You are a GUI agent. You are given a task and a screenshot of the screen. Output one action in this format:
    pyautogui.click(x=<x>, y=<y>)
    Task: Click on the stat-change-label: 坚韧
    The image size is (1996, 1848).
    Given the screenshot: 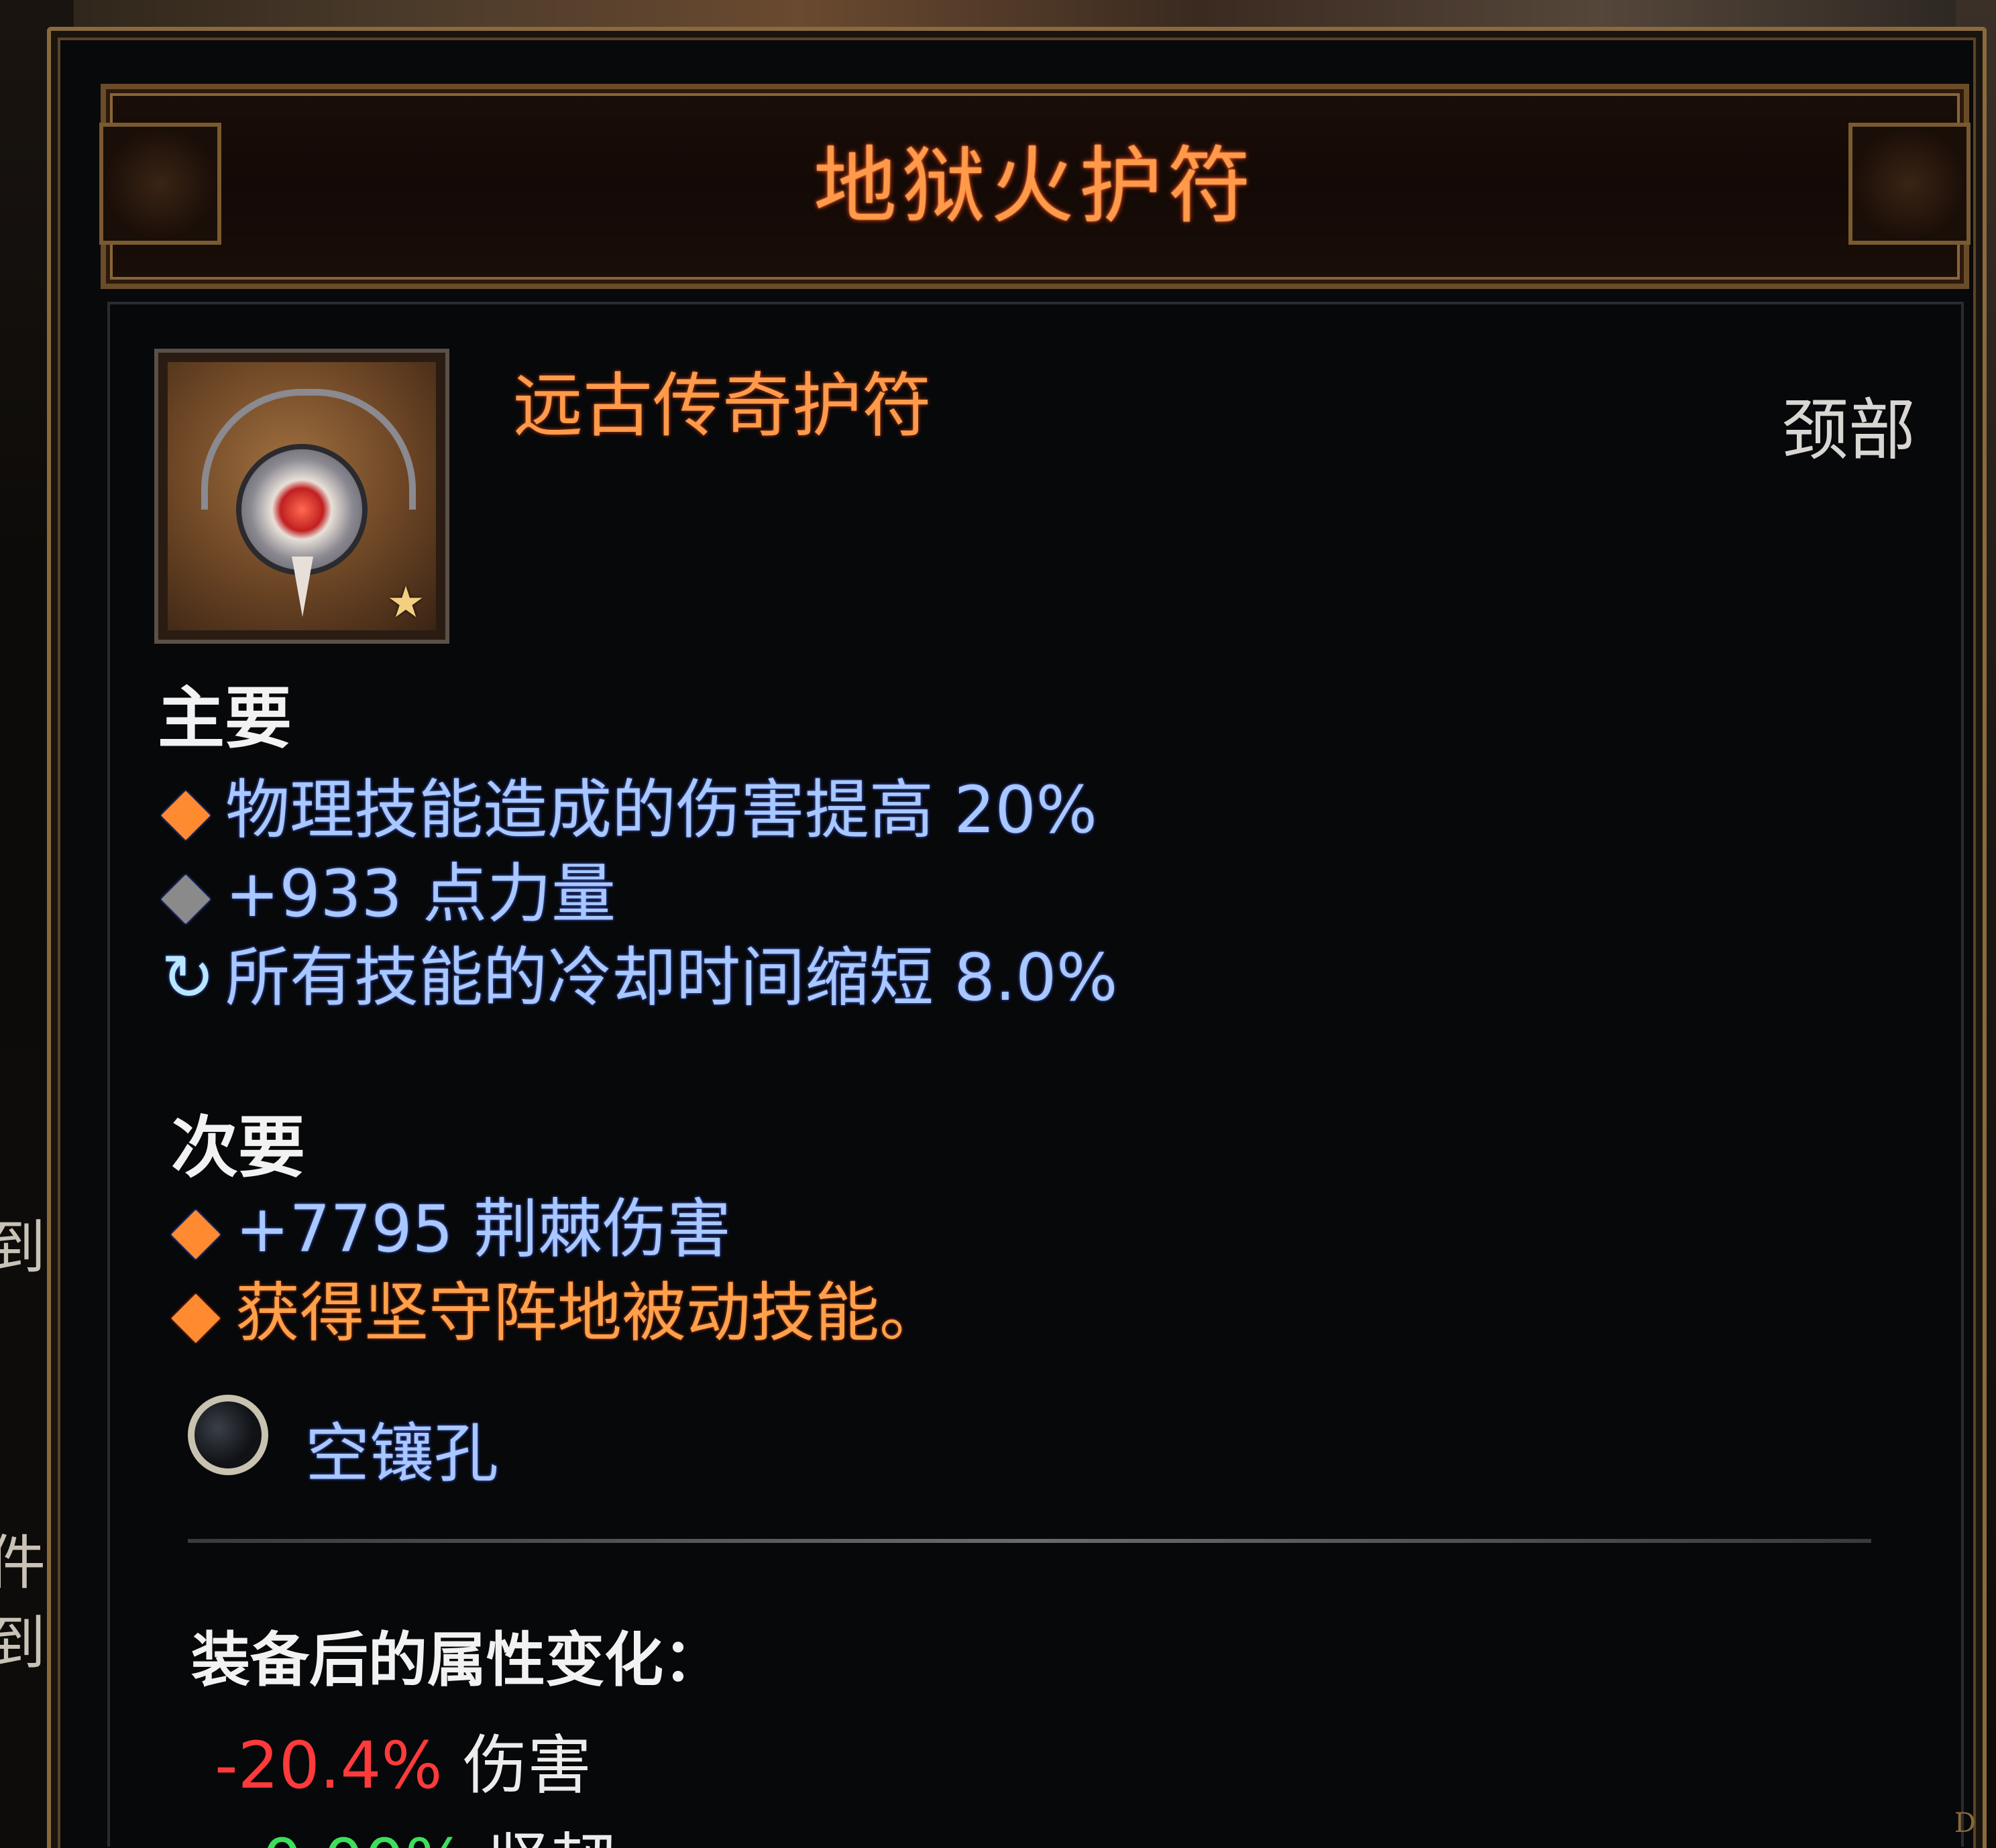 What is the action you would take?
    pyautogui.click(x=550, y=1836)
    